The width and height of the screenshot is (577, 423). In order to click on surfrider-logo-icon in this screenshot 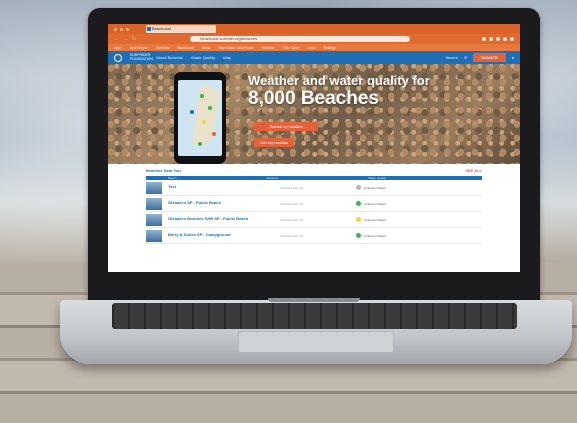, I will do `click(118, 57)`.